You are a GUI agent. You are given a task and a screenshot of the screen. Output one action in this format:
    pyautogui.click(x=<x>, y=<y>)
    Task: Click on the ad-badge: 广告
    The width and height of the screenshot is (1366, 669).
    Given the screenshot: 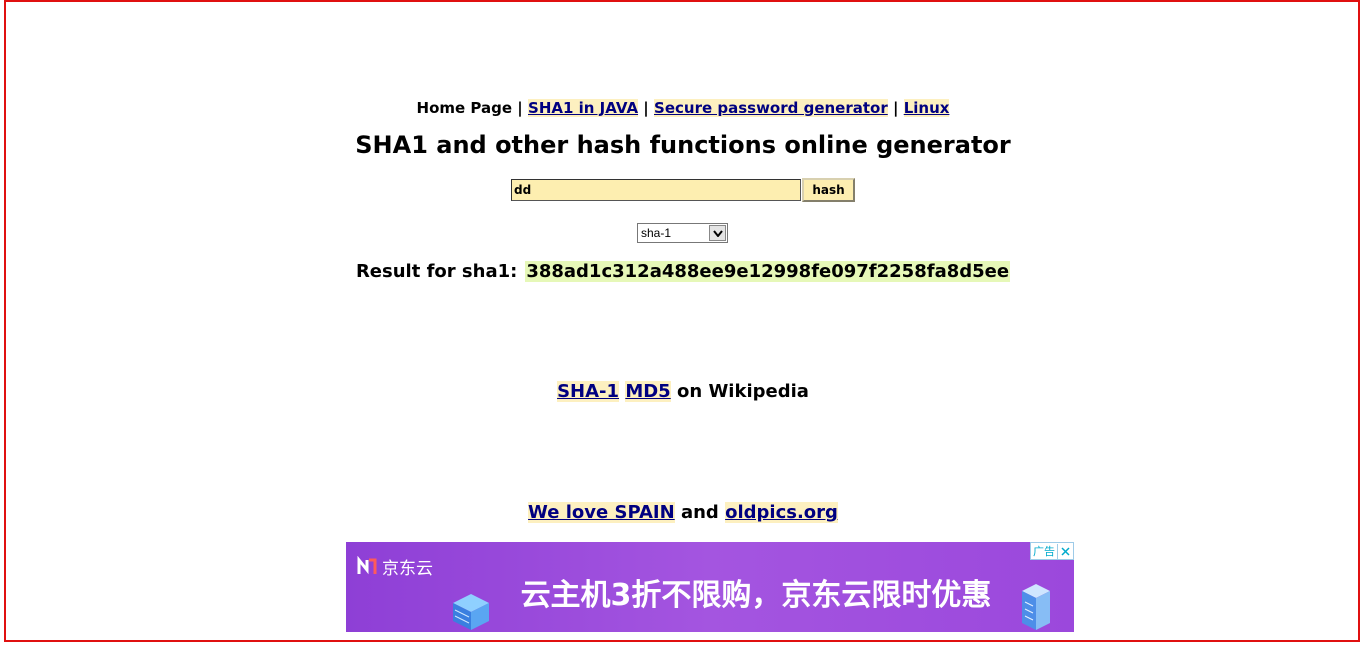 What is the action you would take?
    pyautogui.click(x=1052, y=551)
    